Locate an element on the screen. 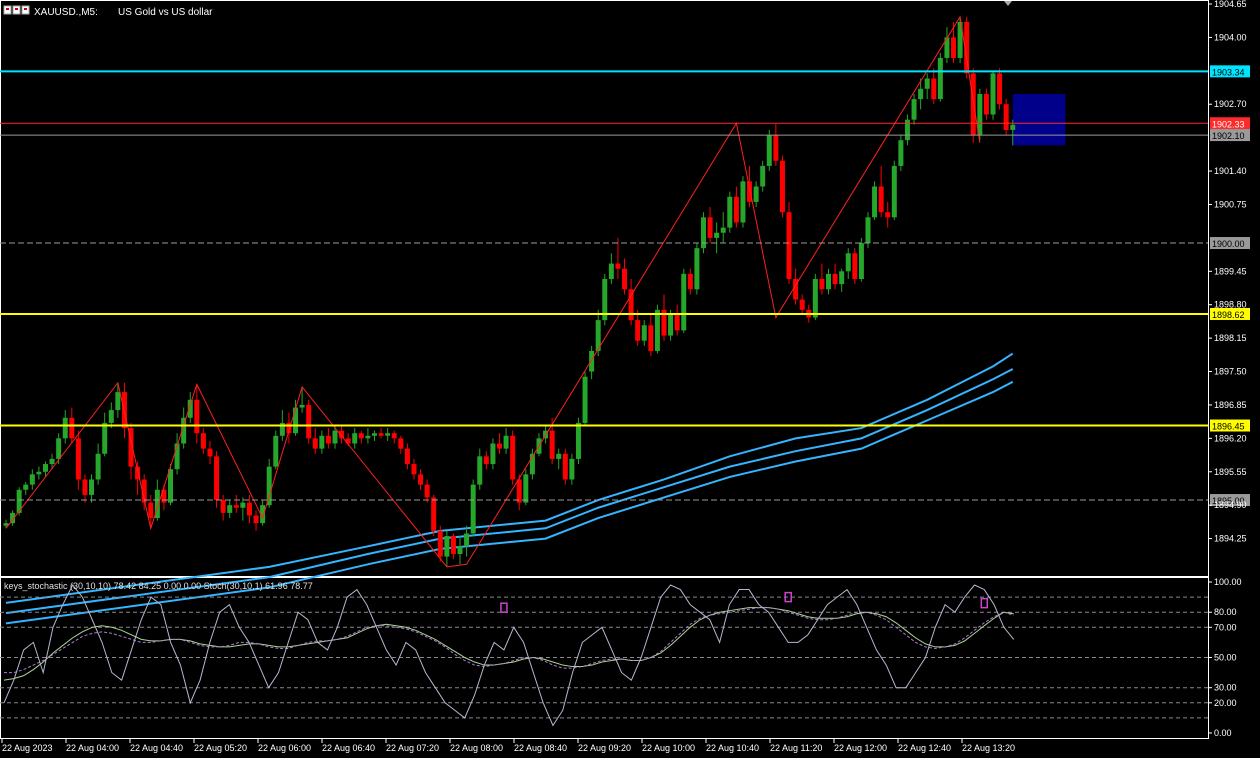 The width and height of the screenshot is (1260, 758). time-tick-label: 22 Aug 10:00 is located at coordinates (668, 748).